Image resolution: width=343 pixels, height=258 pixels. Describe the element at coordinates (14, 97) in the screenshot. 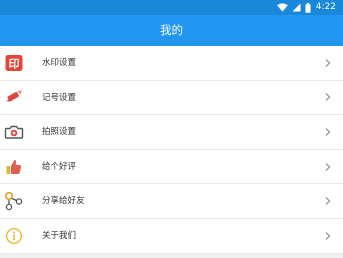

I see `marker-icon` at that location.